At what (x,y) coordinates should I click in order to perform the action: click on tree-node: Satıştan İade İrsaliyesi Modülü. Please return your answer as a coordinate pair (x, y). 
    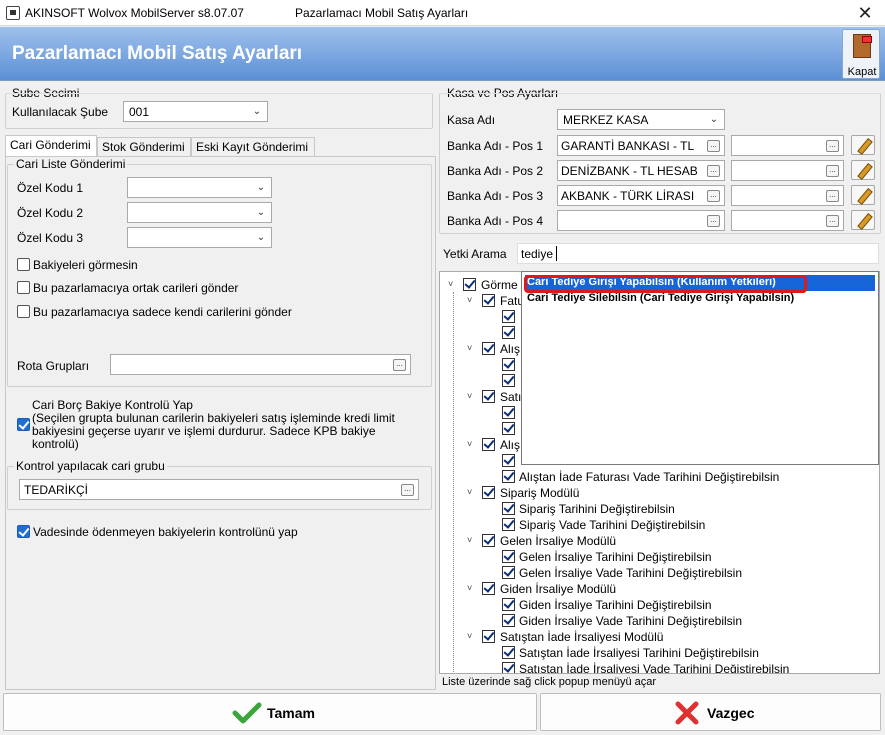
    Looking at the image, I should click on (581, 637).